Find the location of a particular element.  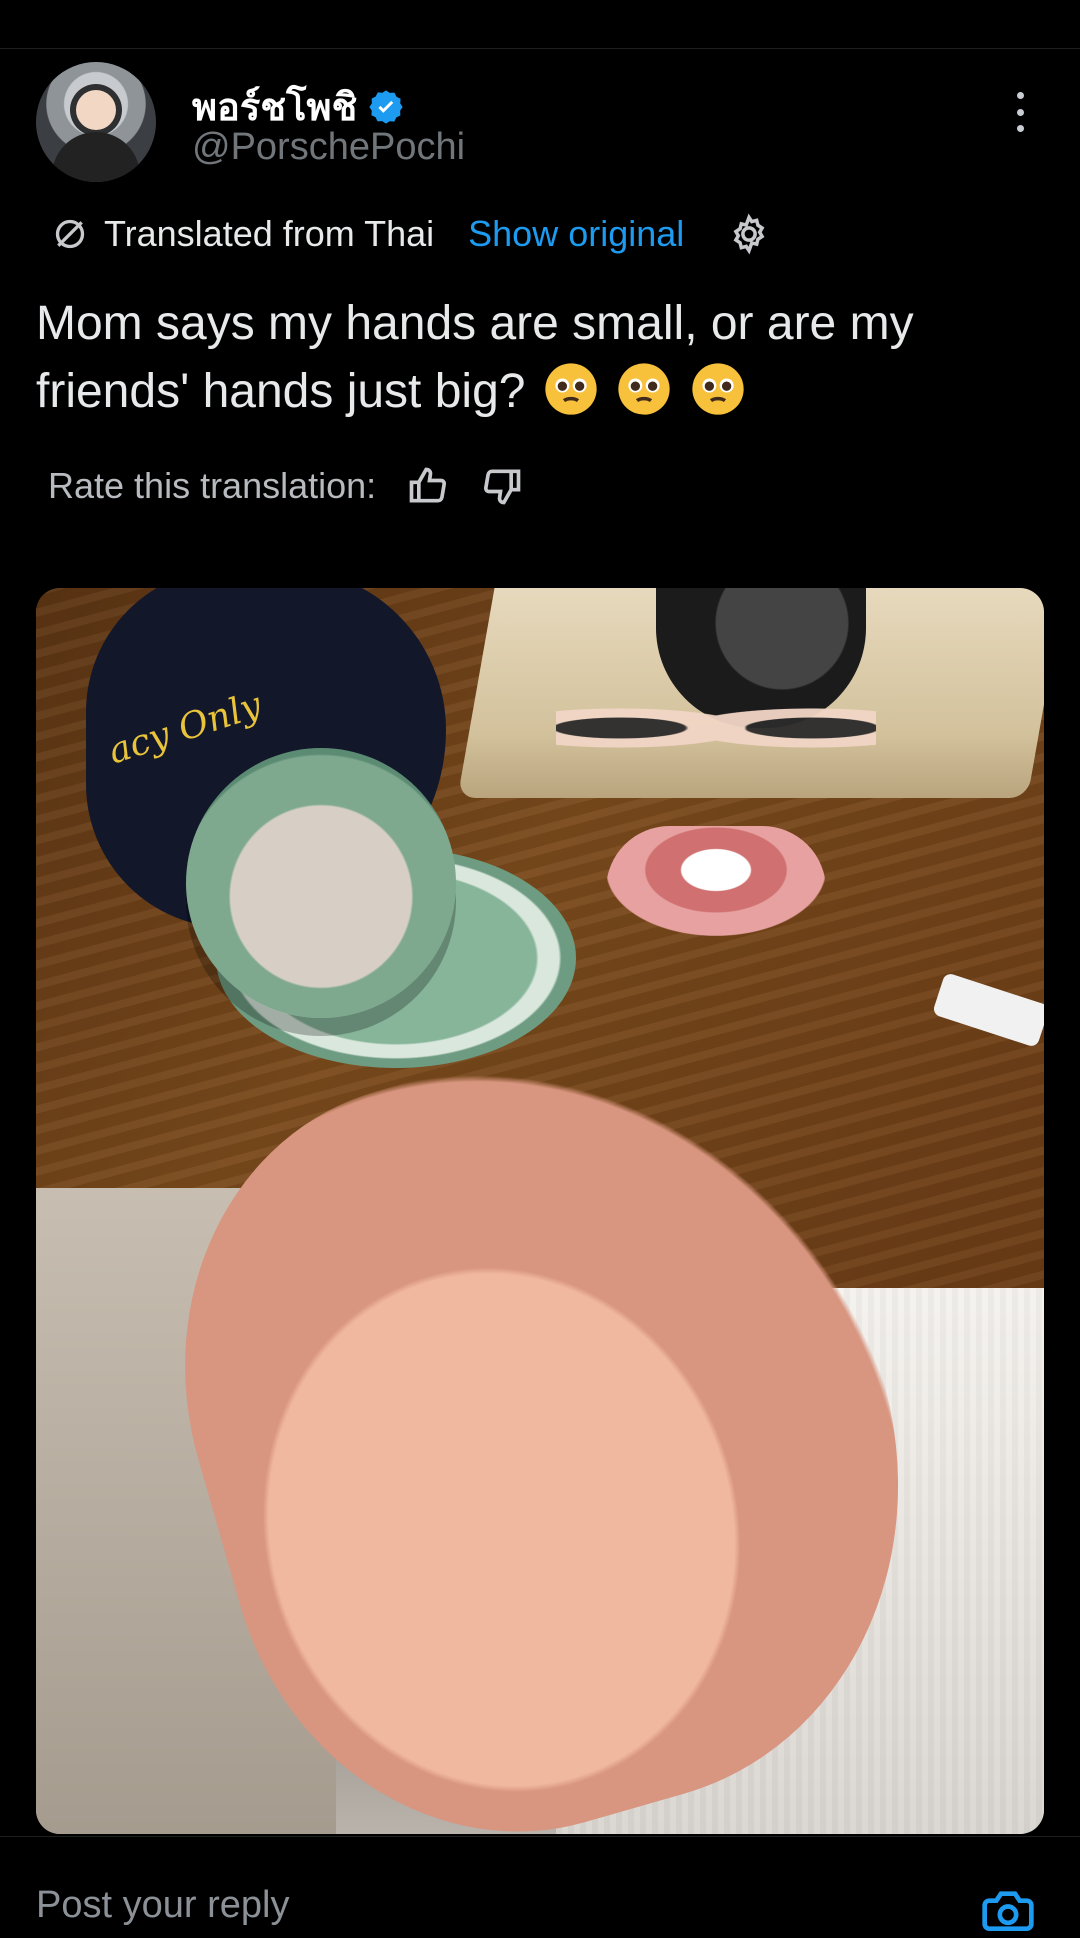

translated-label: Translated from Thai is located at coordinates (269, 233).